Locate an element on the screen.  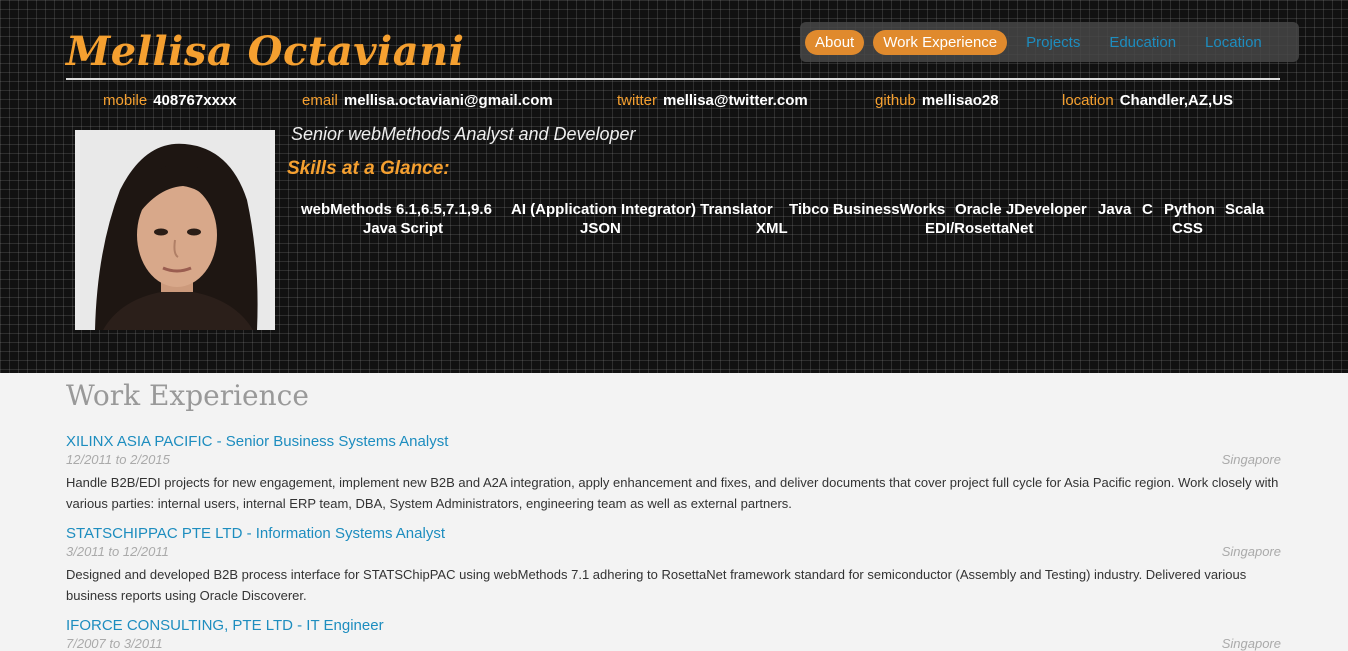
profile-photo is located at coordinates (175, 230).